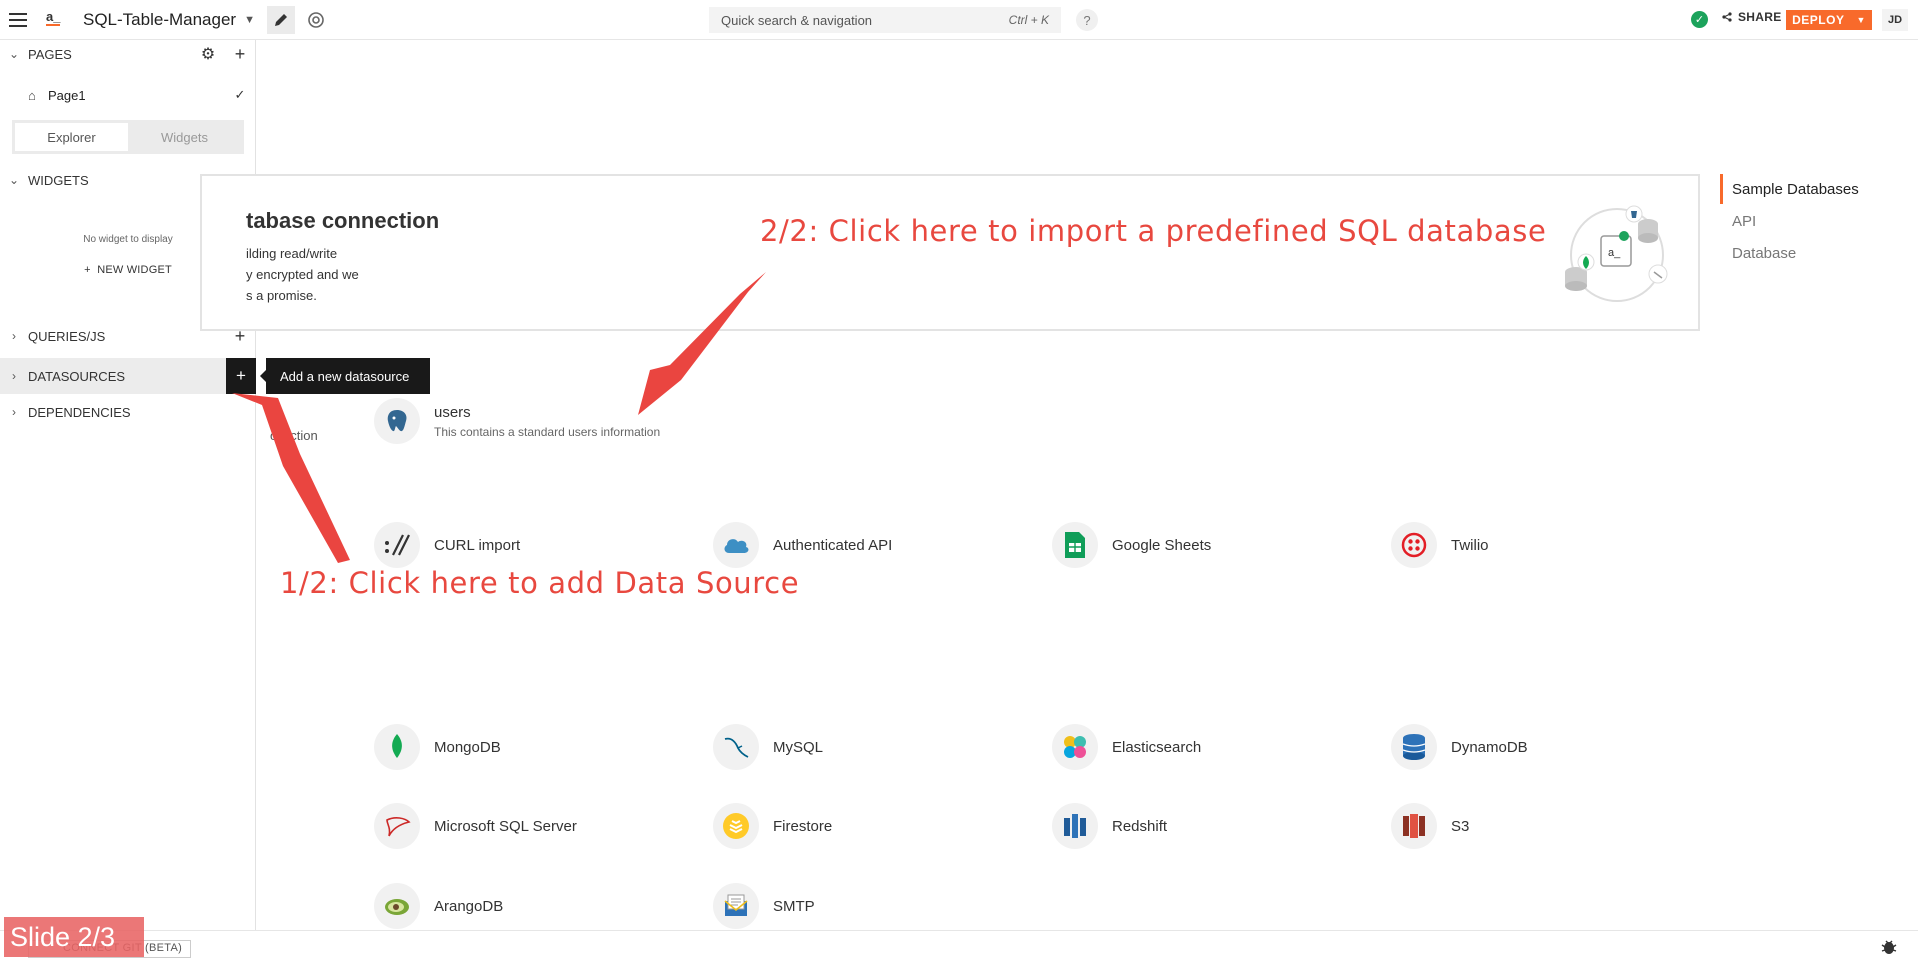  What do you see at coordinates (77, 376) in the screenshot?
I see `datasources-label: DATASOURCES` at bounding box center [77, 376].